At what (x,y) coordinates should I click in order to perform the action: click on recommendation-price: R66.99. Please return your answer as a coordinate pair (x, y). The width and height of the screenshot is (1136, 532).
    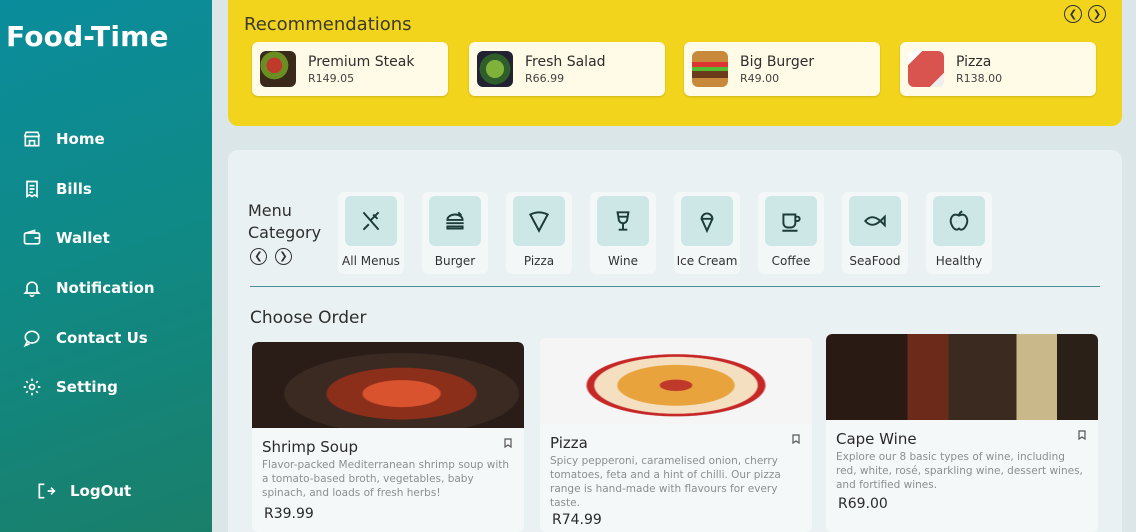
    Looking at the image, I should click on (545, 78).